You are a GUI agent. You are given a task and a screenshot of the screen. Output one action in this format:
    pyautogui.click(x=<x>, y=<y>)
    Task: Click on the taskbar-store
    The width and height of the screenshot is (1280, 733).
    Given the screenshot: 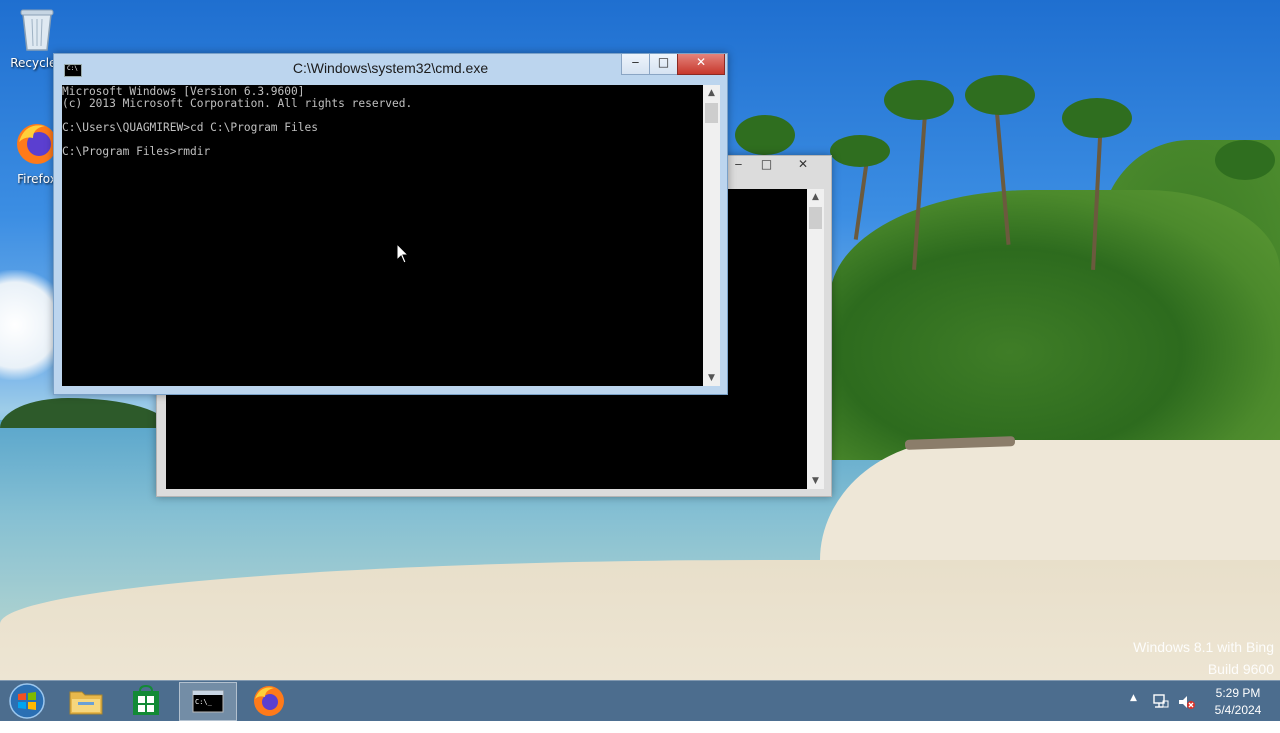 What is the action you would take?
    pyautogui.click(x=146, y=700)
    